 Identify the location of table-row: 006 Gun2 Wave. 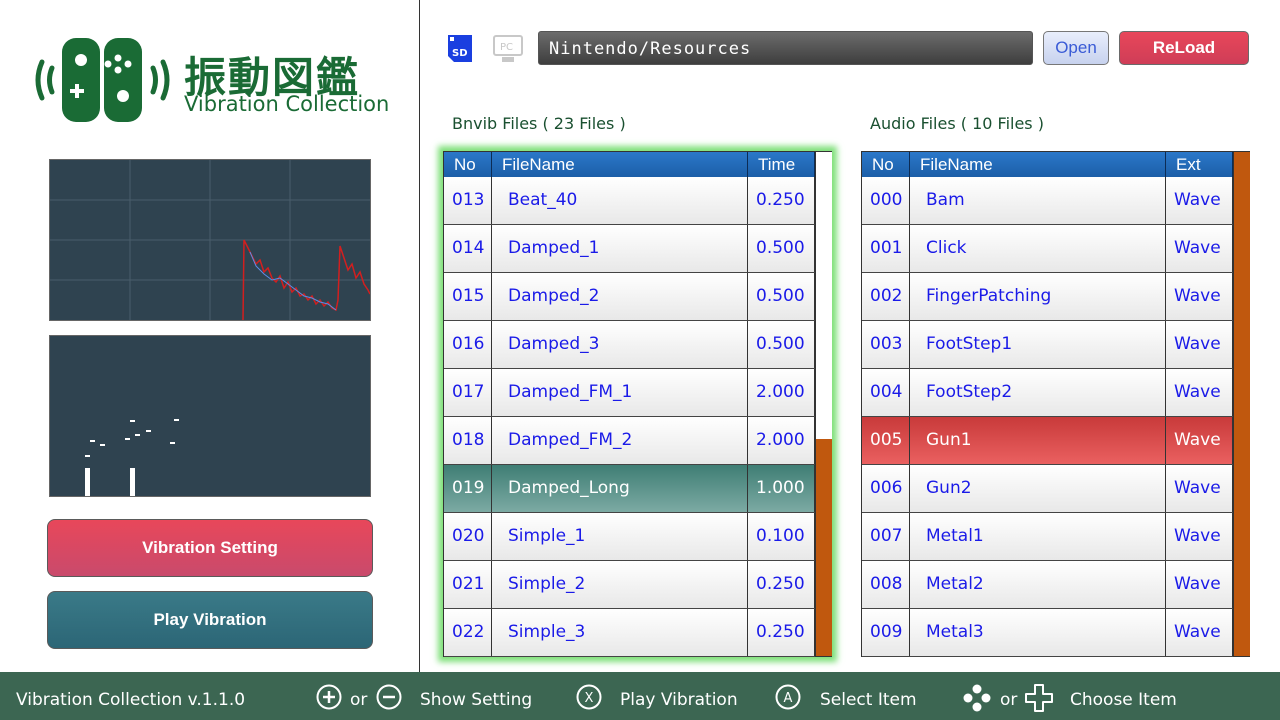
(1047, 489).